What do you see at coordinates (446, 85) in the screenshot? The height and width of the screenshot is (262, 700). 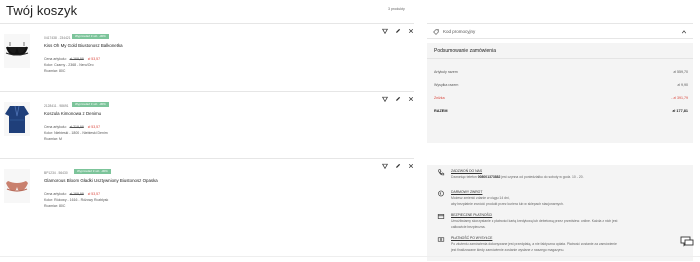 I see `summary-label: Wysyłka razem` at bounding box center [446, 85].